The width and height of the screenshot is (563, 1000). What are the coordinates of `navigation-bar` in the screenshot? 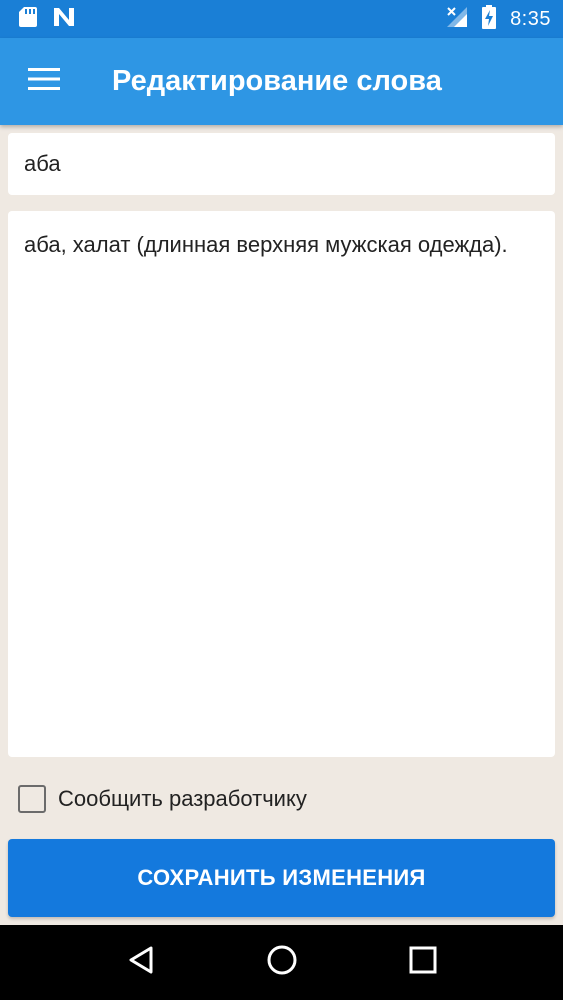 It's located at (281, 962).